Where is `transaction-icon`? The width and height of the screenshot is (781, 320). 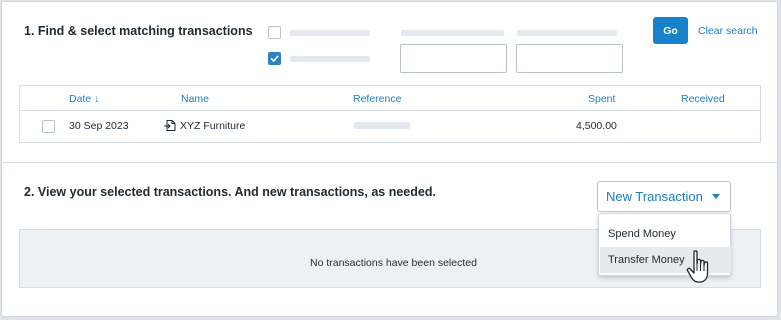
transaction-icon is located at coordinates (170, 127).